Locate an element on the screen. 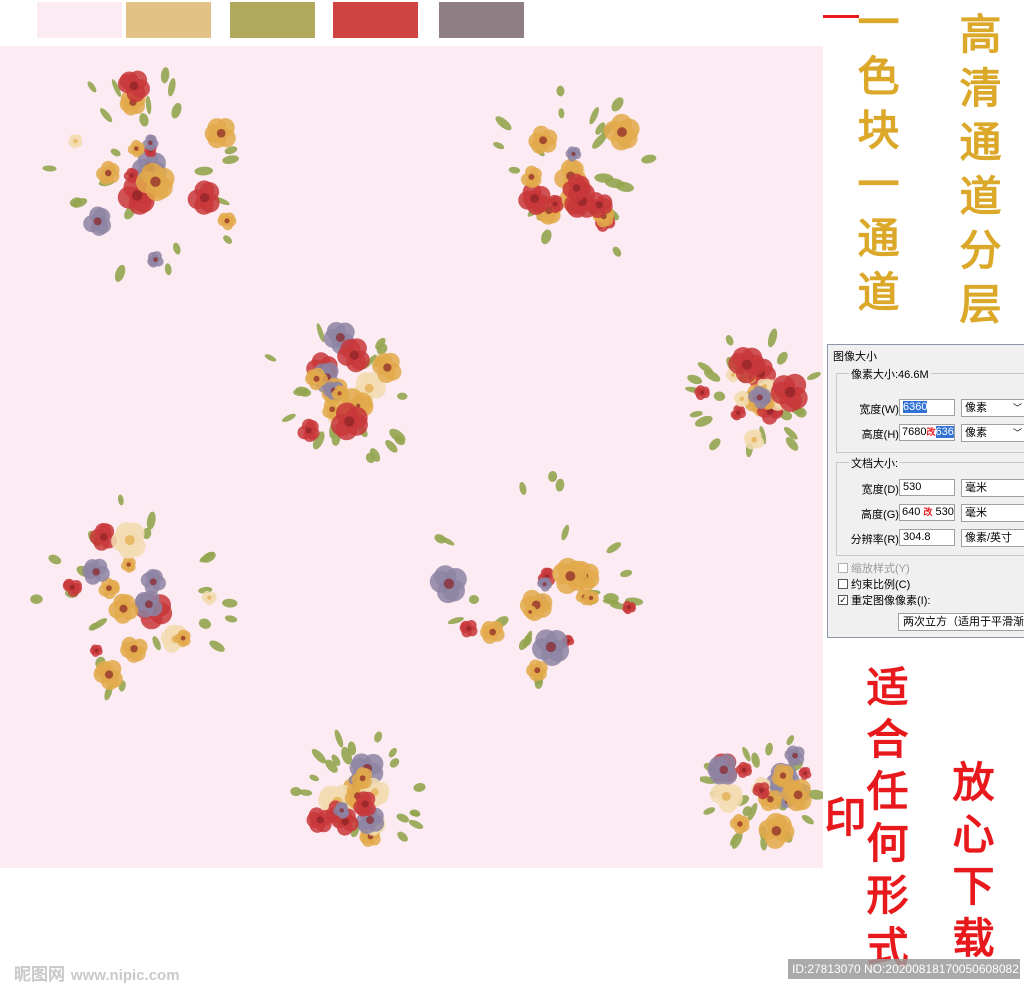 The width and height of the screenshot is (1024, 989). doc-height-label: 高度(G): is located at coordinates (881, 515).